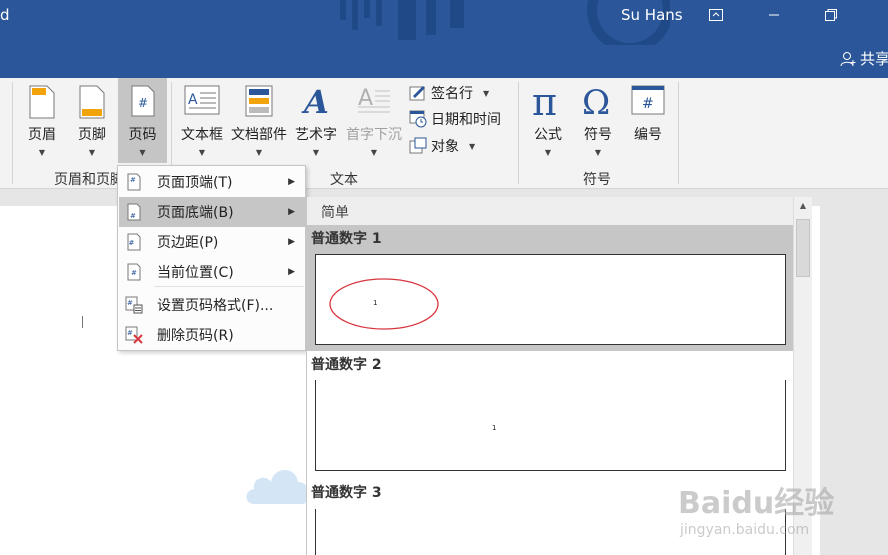 The width and height of the screenshot is (888, 555). Describe the element at coordinates (803, 206) in the screenshot. I see `scroll-up-icon: ▲` at that location.